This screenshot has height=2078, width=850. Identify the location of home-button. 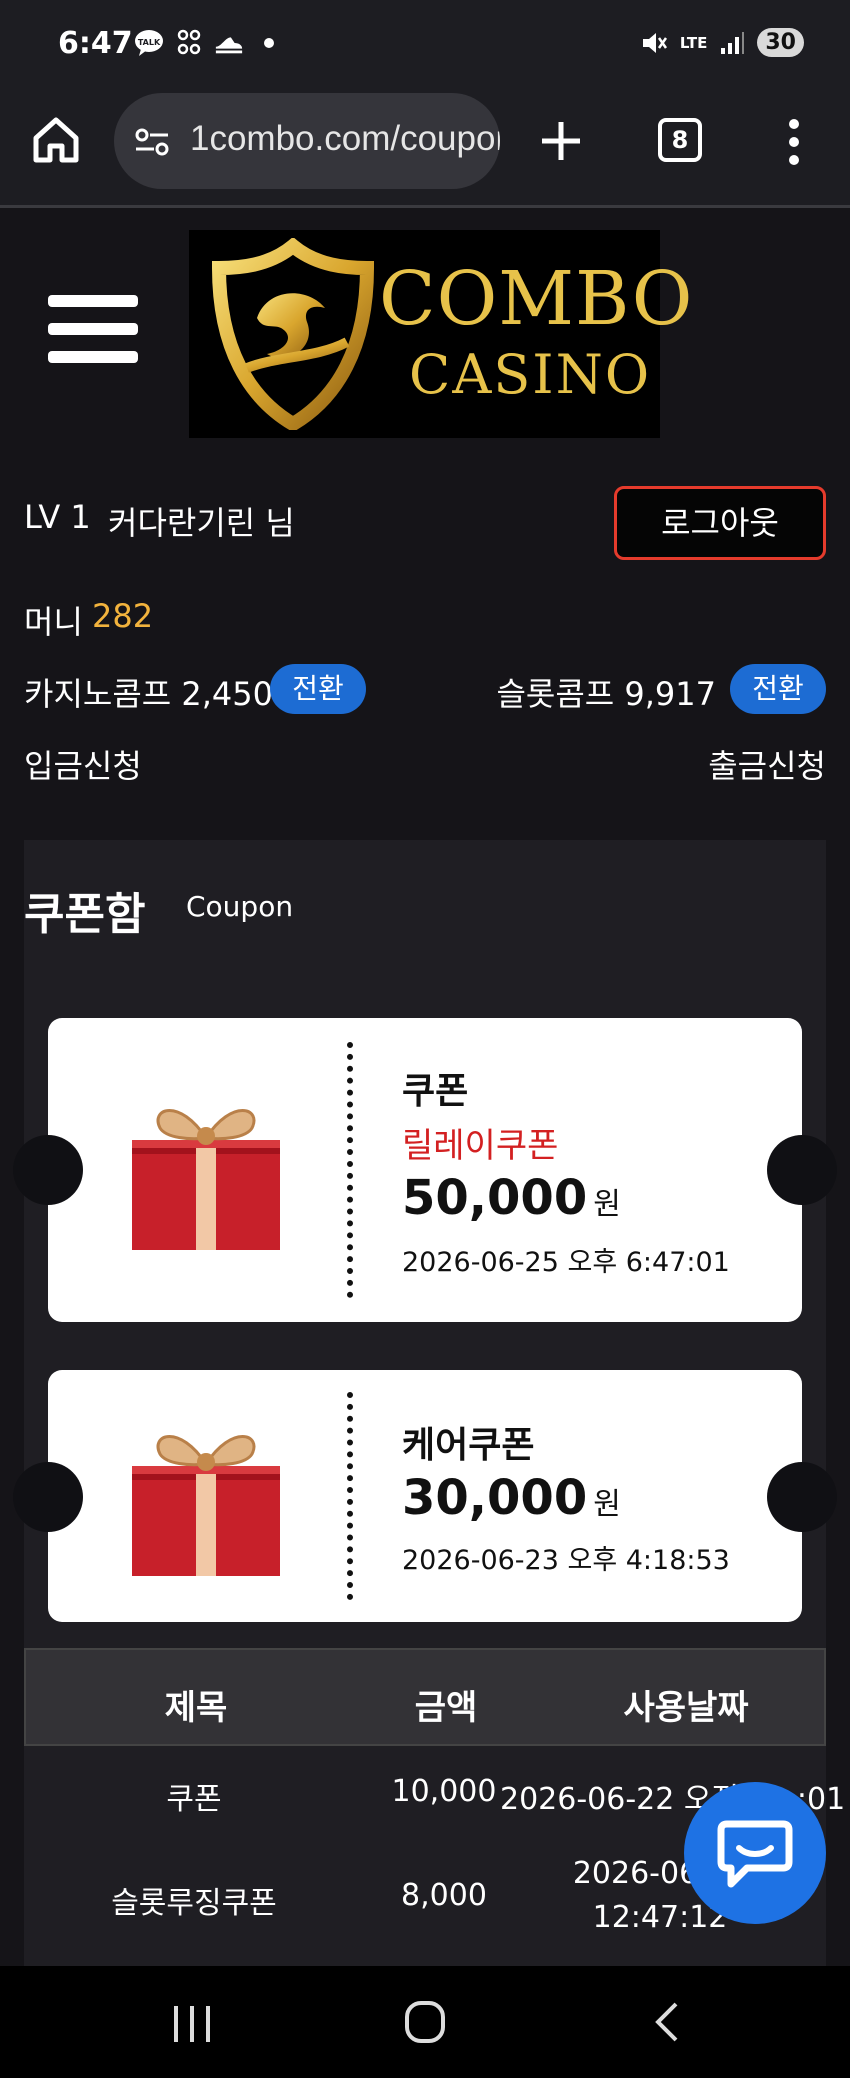
(56, 140).